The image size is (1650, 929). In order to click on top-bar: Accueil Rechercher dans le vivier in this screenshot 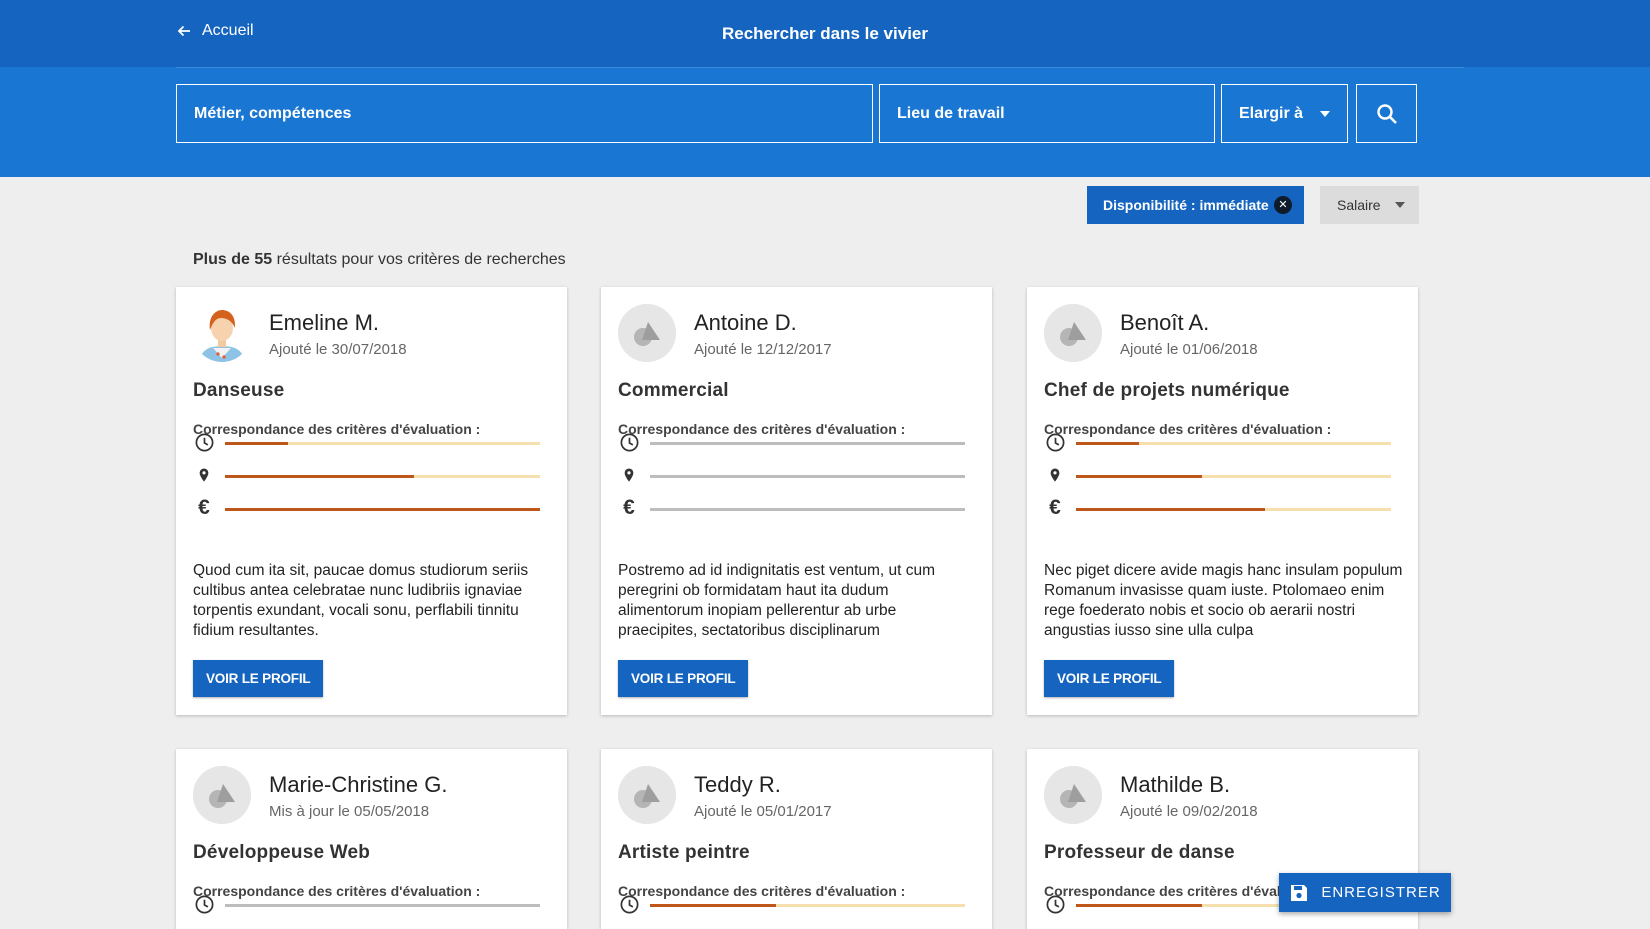, I will do `click(825, 33)`.